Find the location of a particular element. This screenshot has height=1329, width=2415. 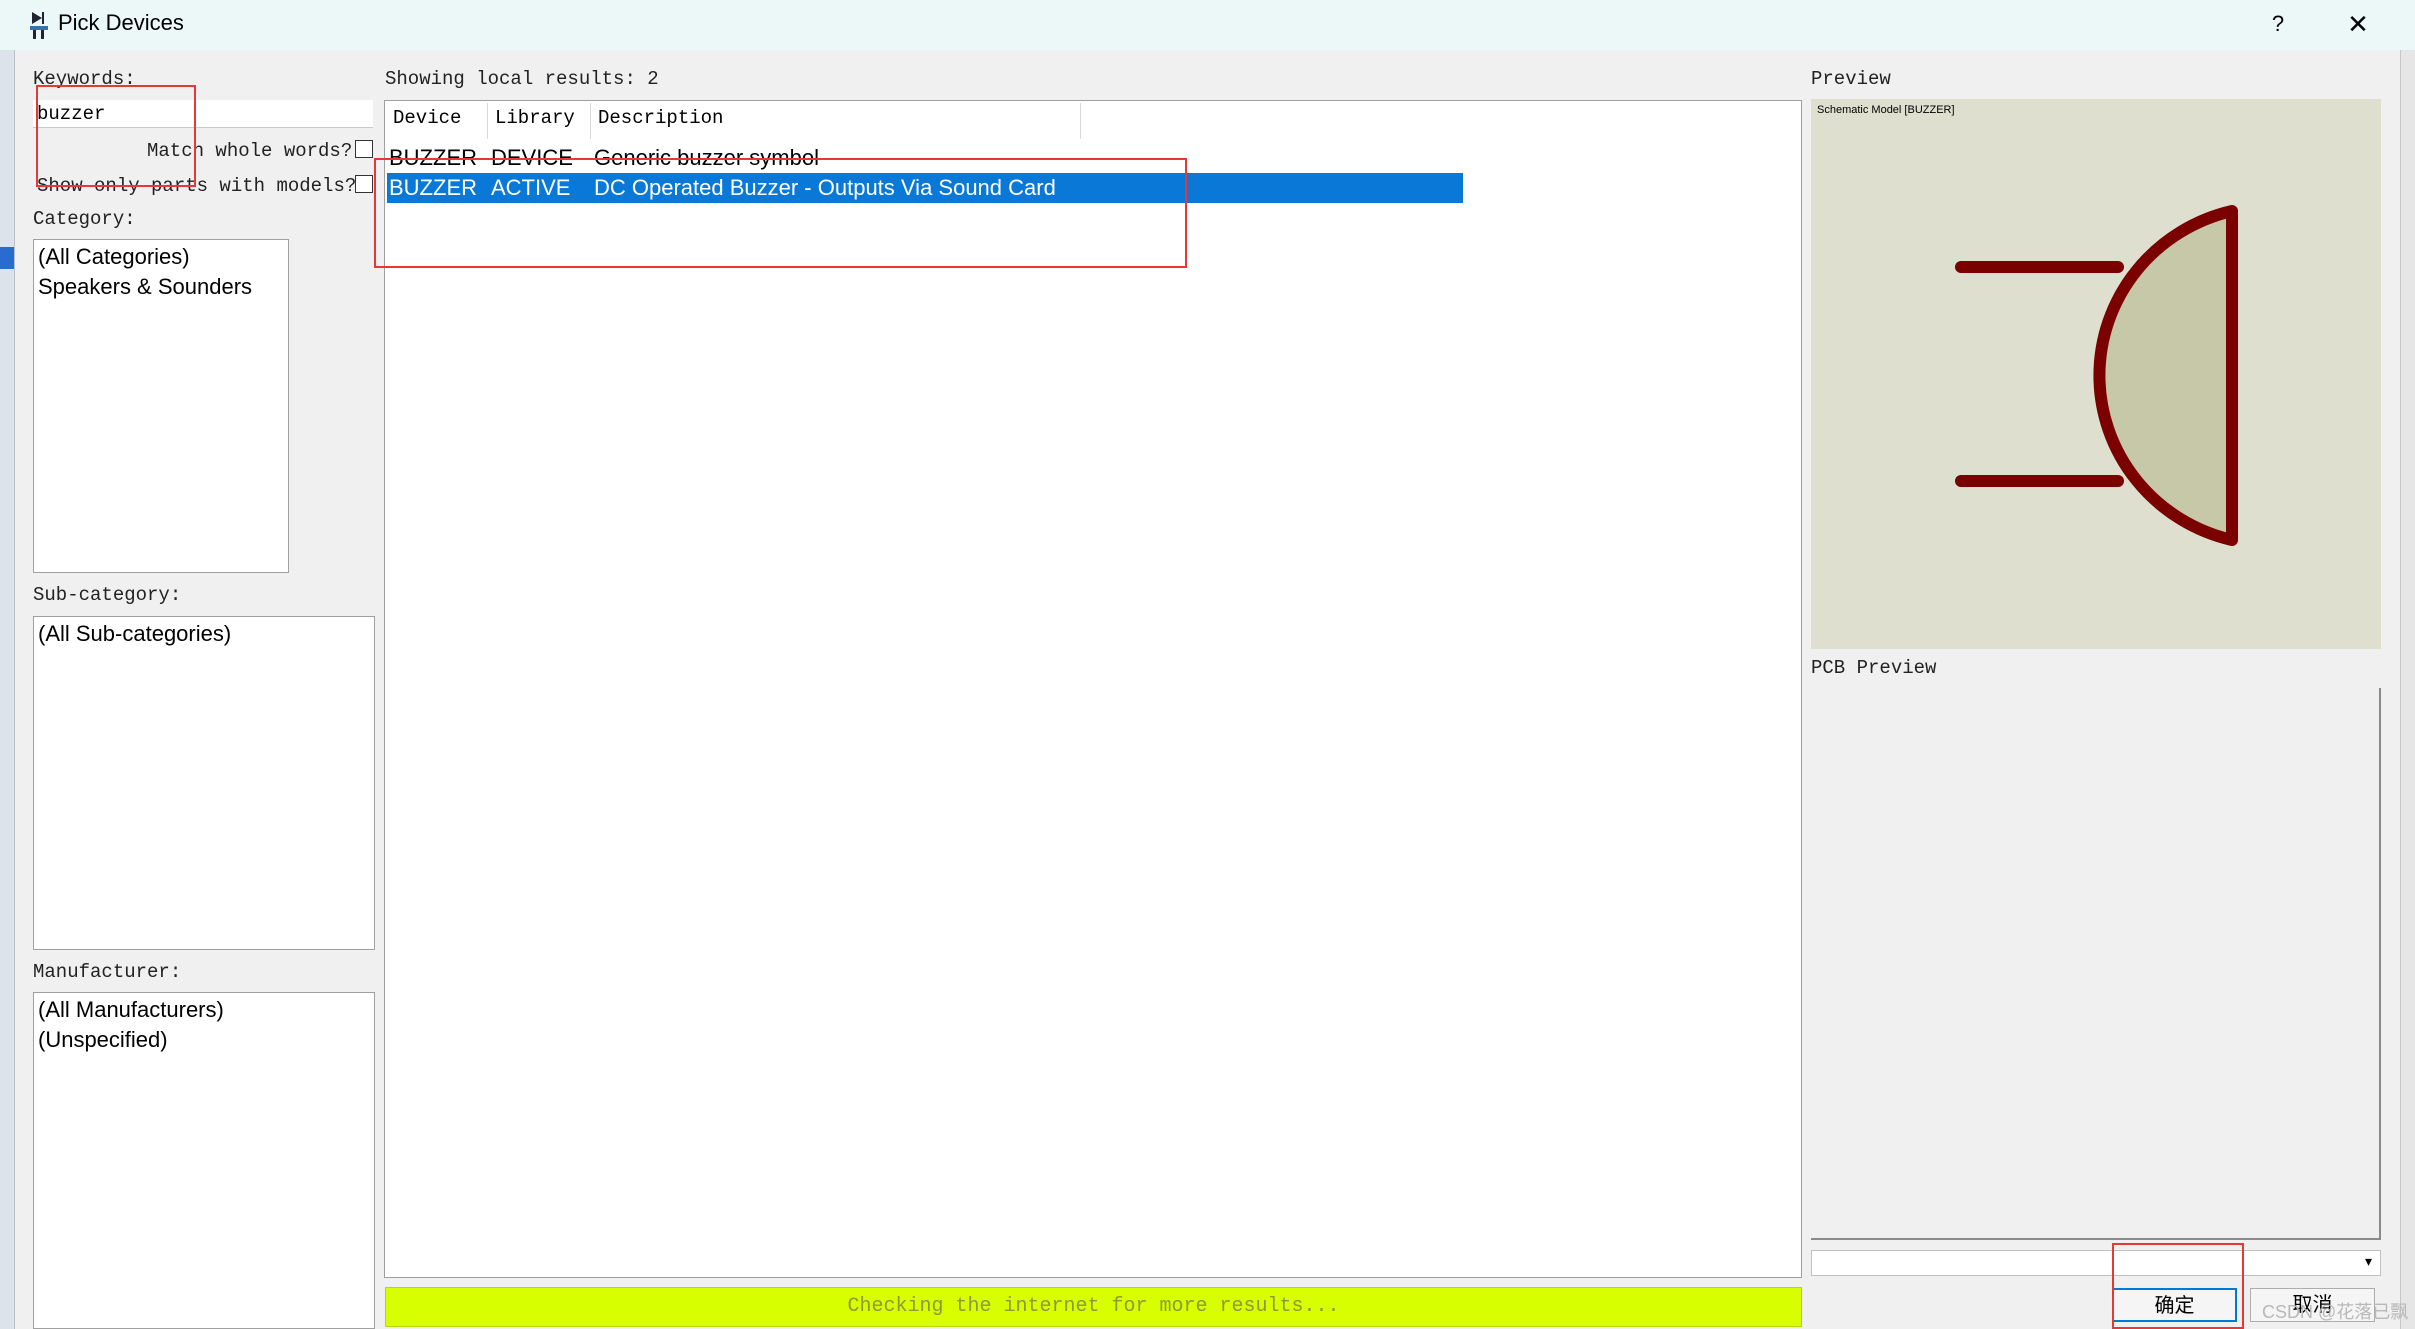

column-header-library: Library is located at coordinates (535, 118).